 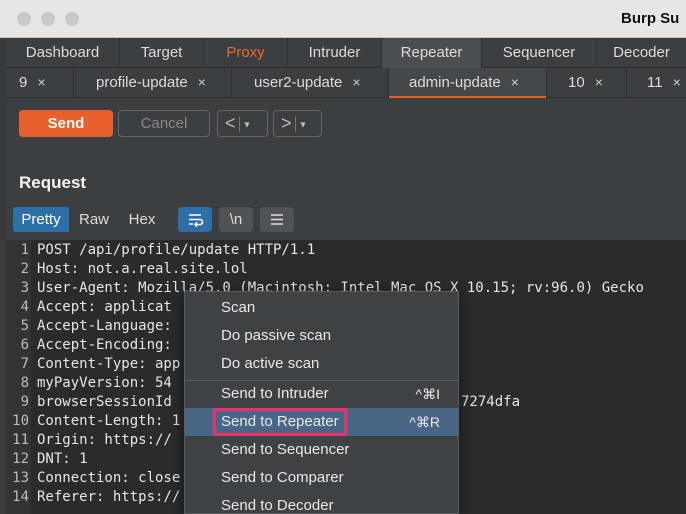 What do you see at coordinates (104, 383) in the screenshot?
I see `code-line: myPayVersion: 54` at bounding box center [104, 383].